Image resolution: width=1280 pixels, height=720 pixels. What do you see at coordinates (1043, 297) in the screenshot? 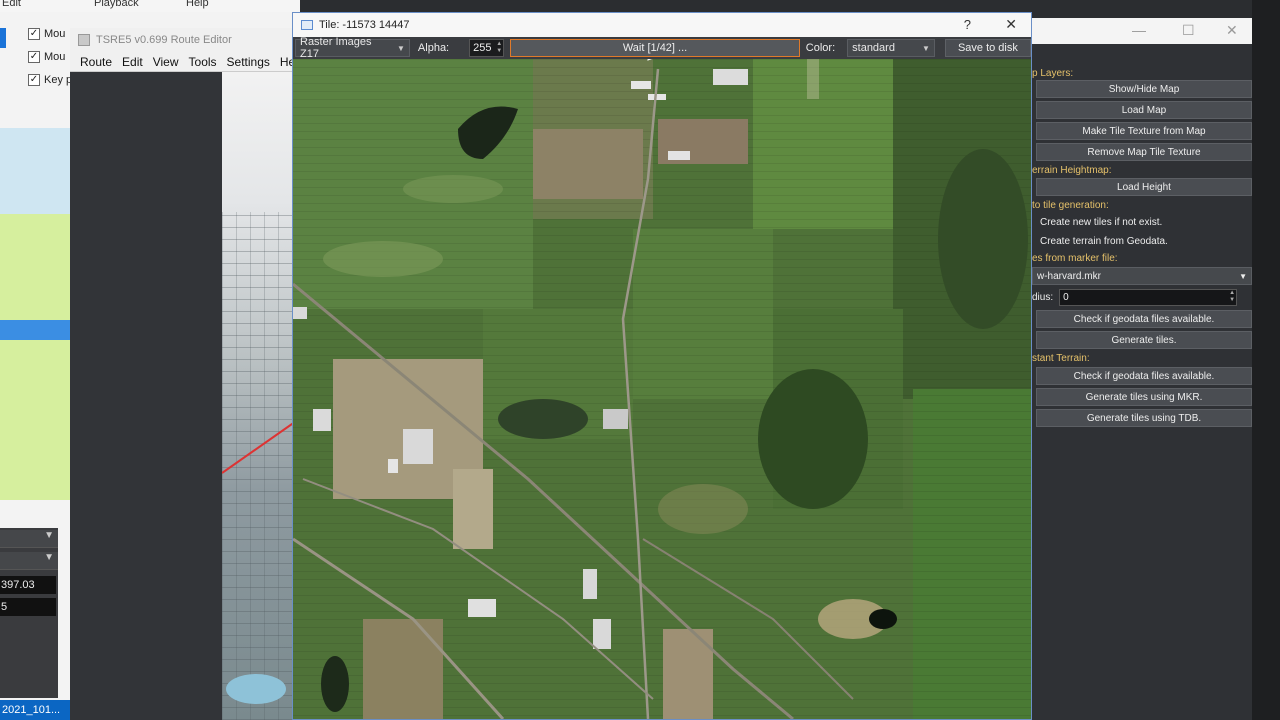
I see `radius-label: dius:` at bounding box center [1043, 297].